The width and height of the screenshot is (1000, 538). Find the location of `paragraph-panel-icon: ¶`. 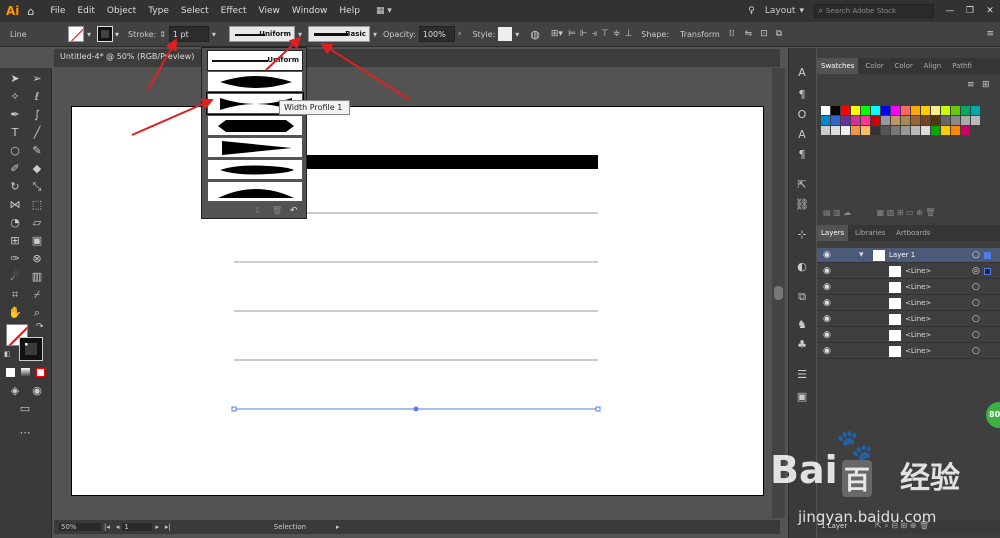

paragraph-panel-icon: ¶ is located at coordinates (802, 95).